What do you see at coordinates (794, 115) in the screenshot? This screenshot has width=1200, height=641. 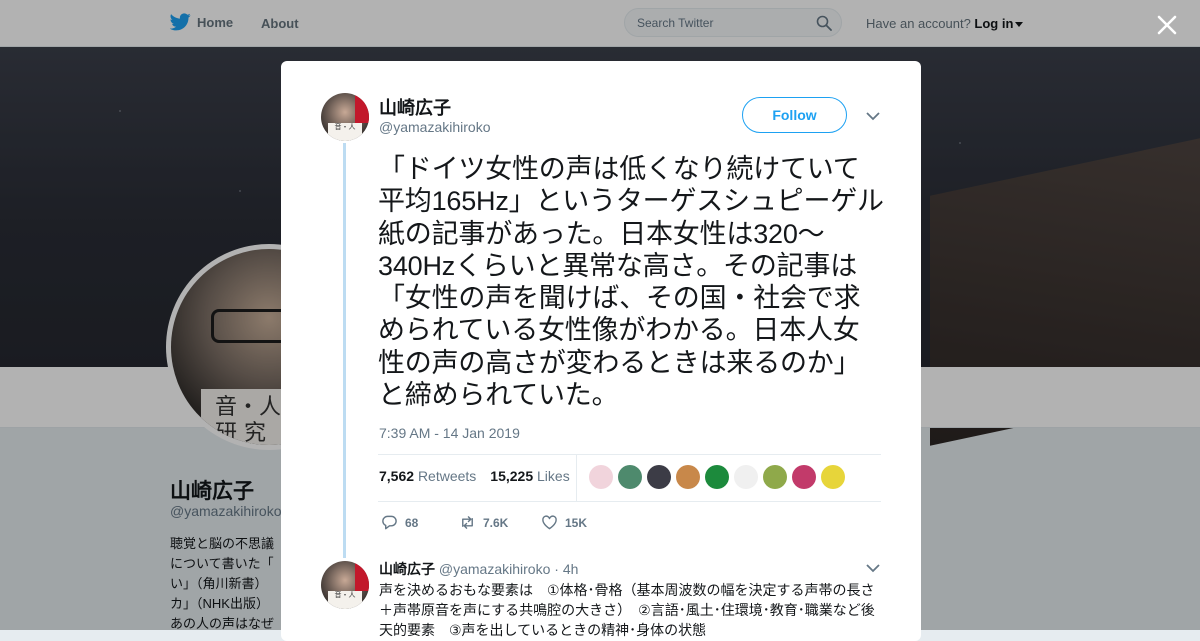 I see `follow-button: Follow` at bounding box center [794, 115].